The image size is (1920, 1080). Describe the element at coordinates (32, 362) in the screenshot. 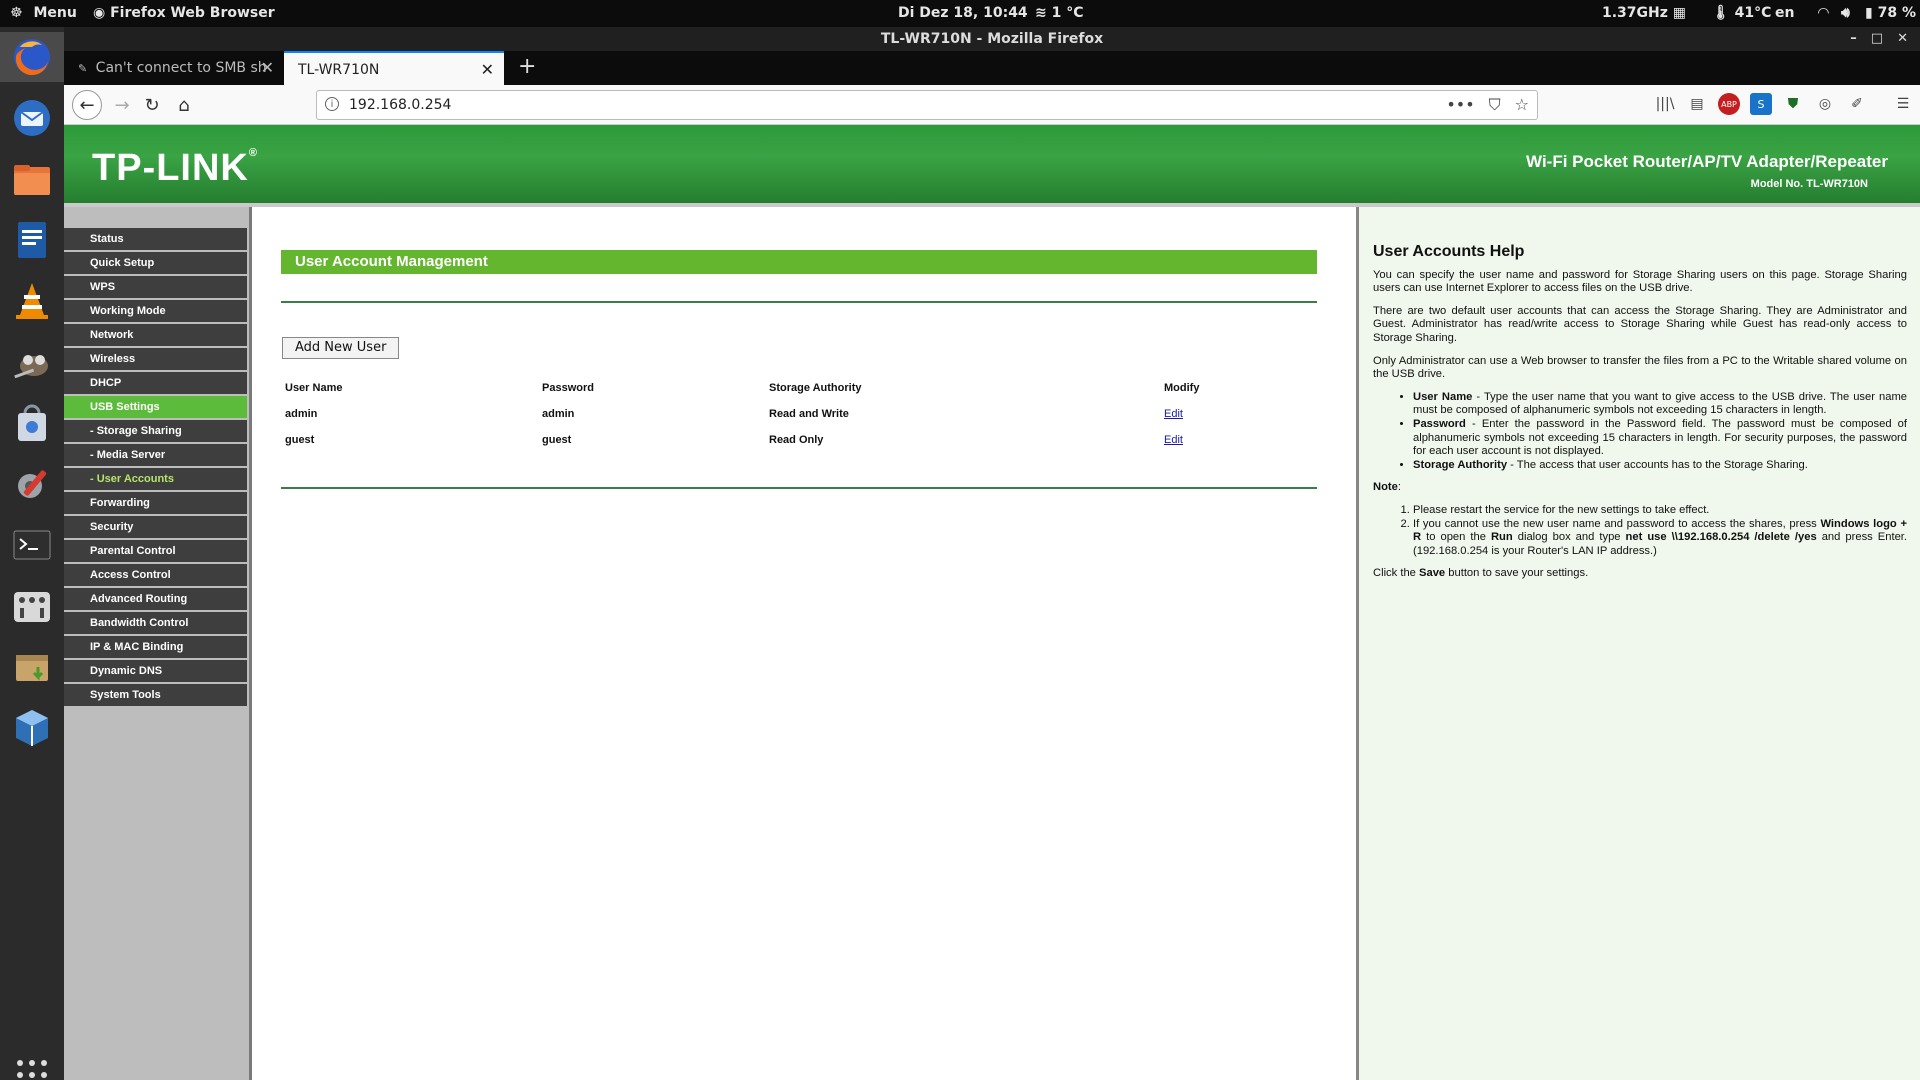

I see `dock-gimp` at that location.